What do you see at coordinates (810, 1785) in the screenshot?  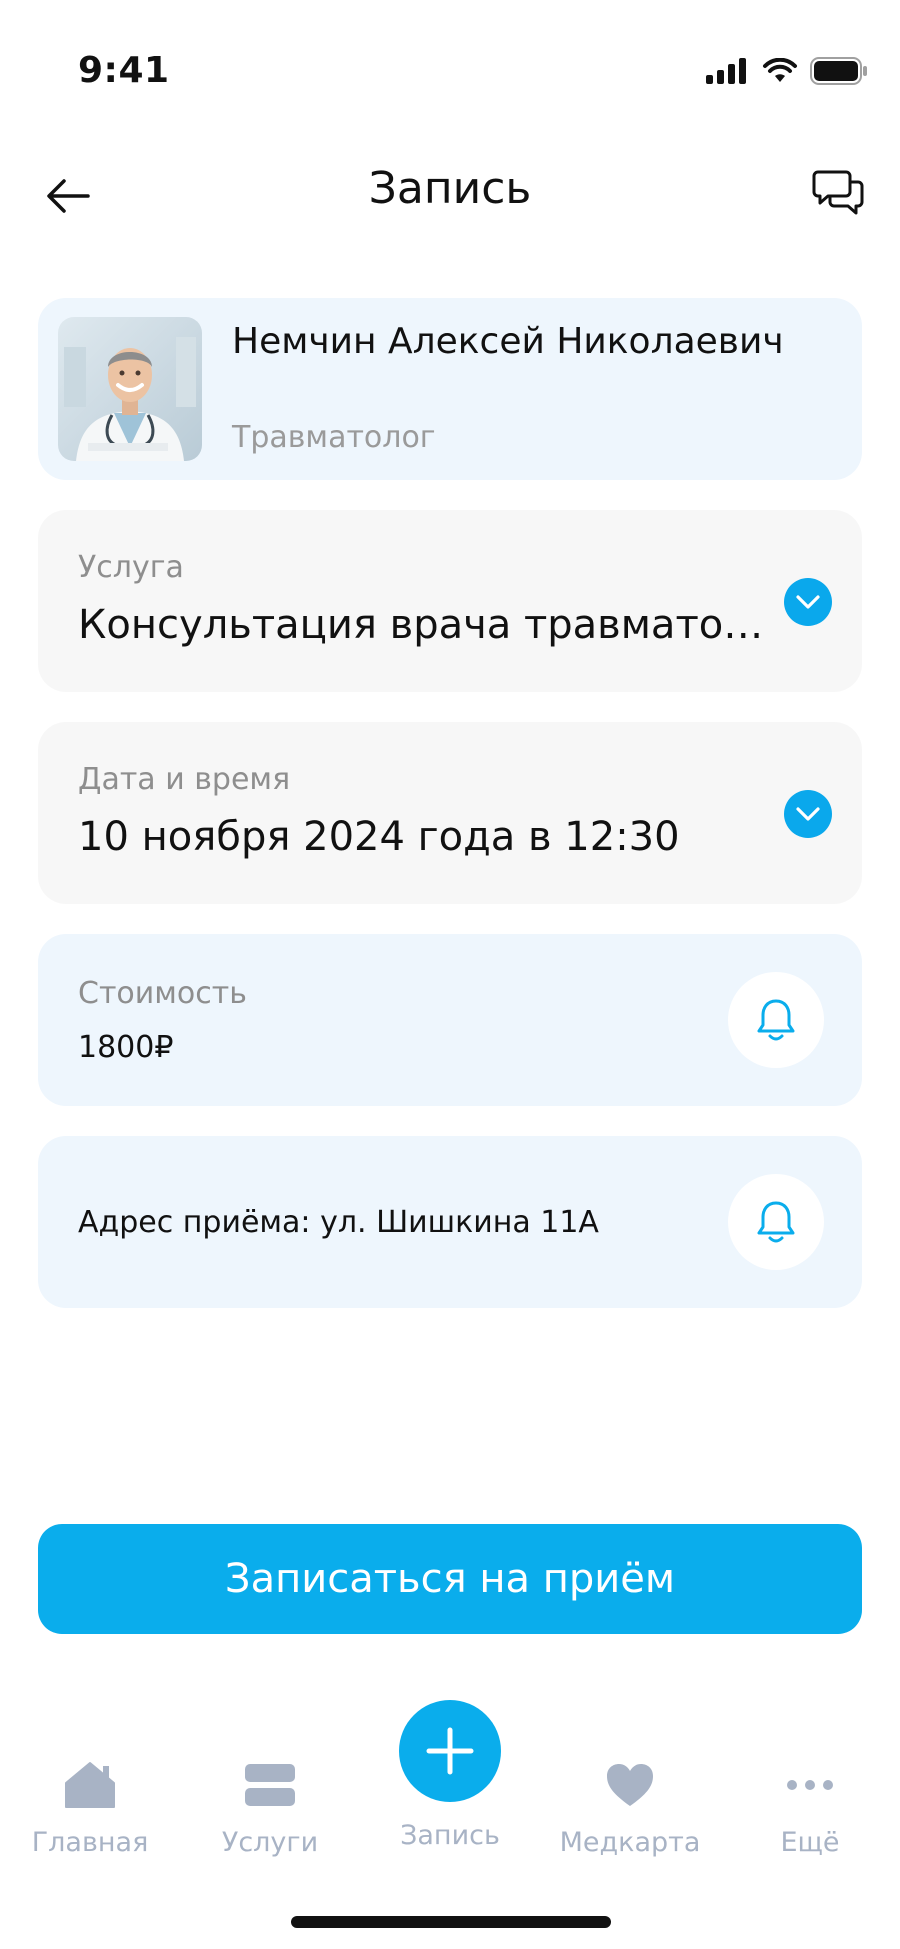 I see `more-dots-icon` at bounding box center [810, 1785].